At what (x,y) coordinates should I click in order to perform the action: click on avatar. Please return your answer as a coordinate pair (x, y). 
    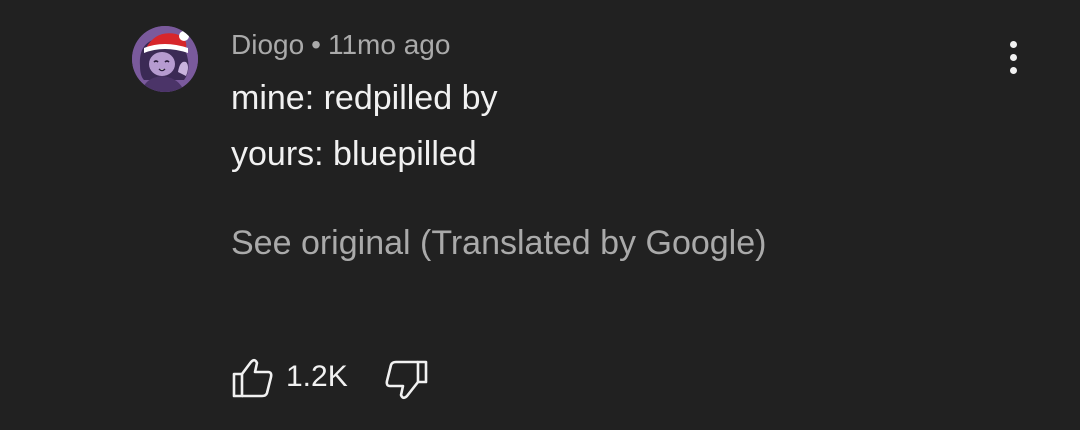
    Looking at the image, I should click on (165, 59).